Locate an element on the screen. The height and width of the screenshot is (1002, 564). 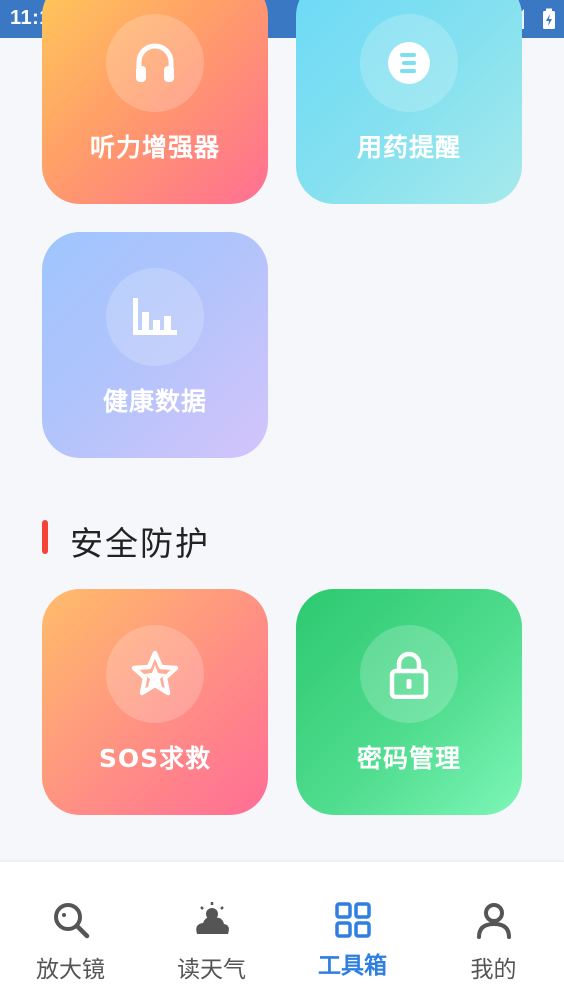
pill-list-icon is located at coordinates (409, 63).